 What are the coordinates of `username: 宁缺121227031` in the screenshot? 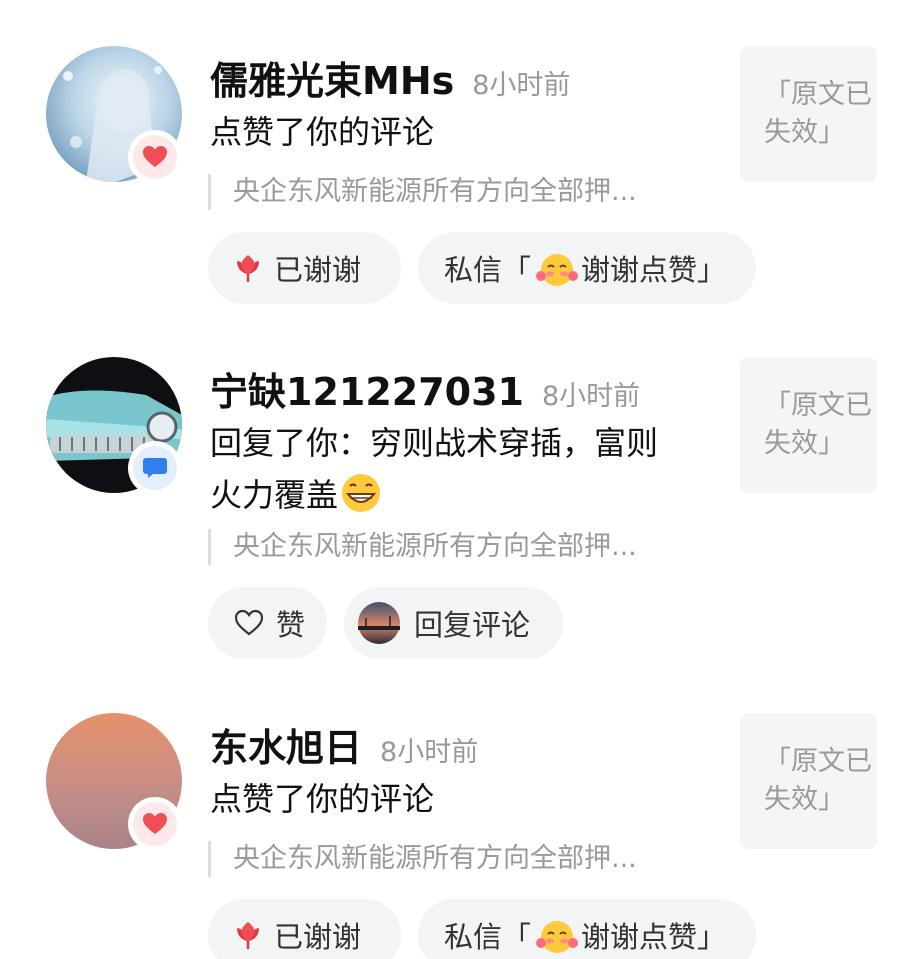 It's located at (367, 388).